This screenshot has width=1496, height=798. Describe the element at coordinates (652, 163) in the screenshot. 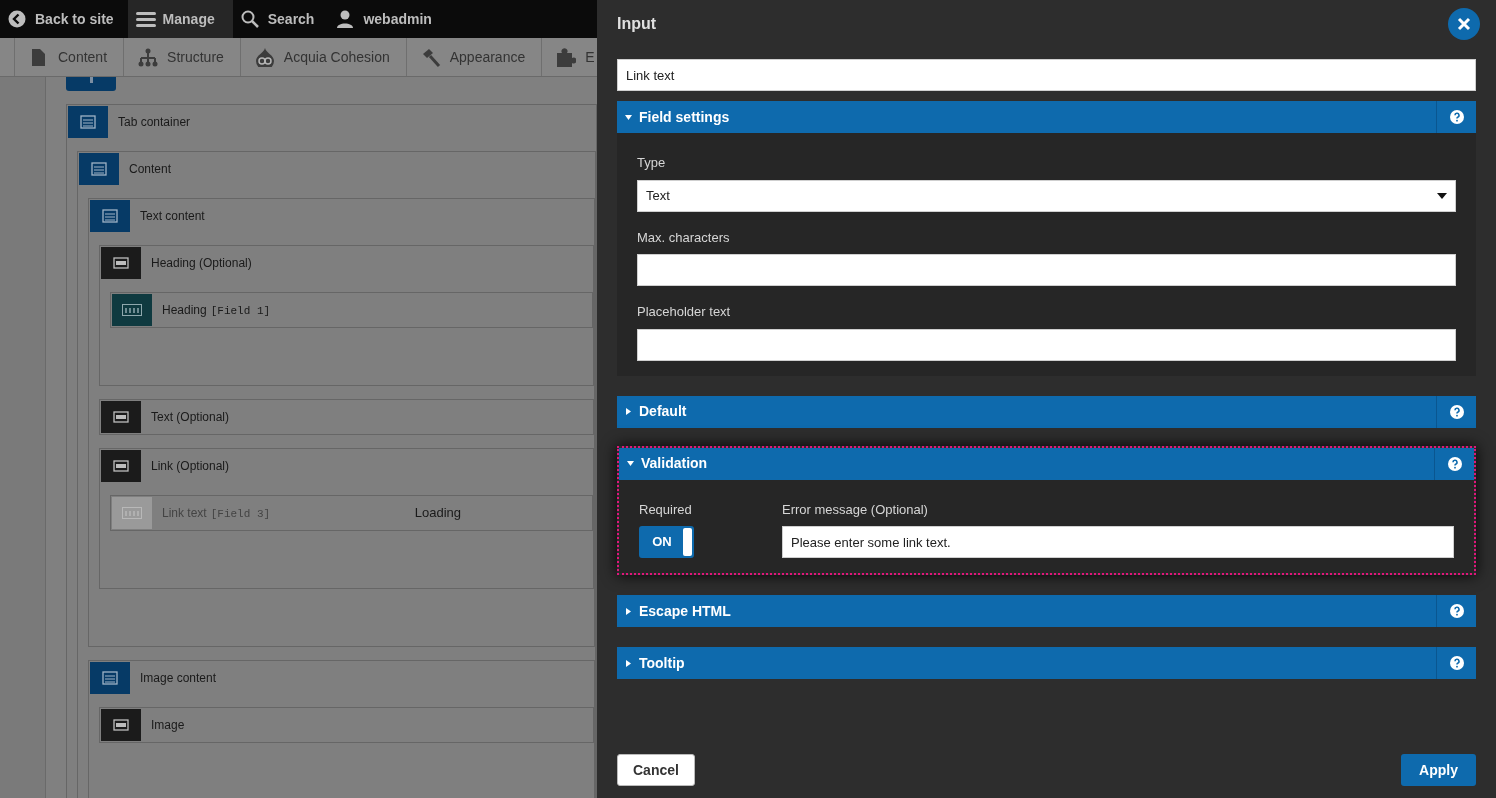

I see `field-label: Type` at that location.